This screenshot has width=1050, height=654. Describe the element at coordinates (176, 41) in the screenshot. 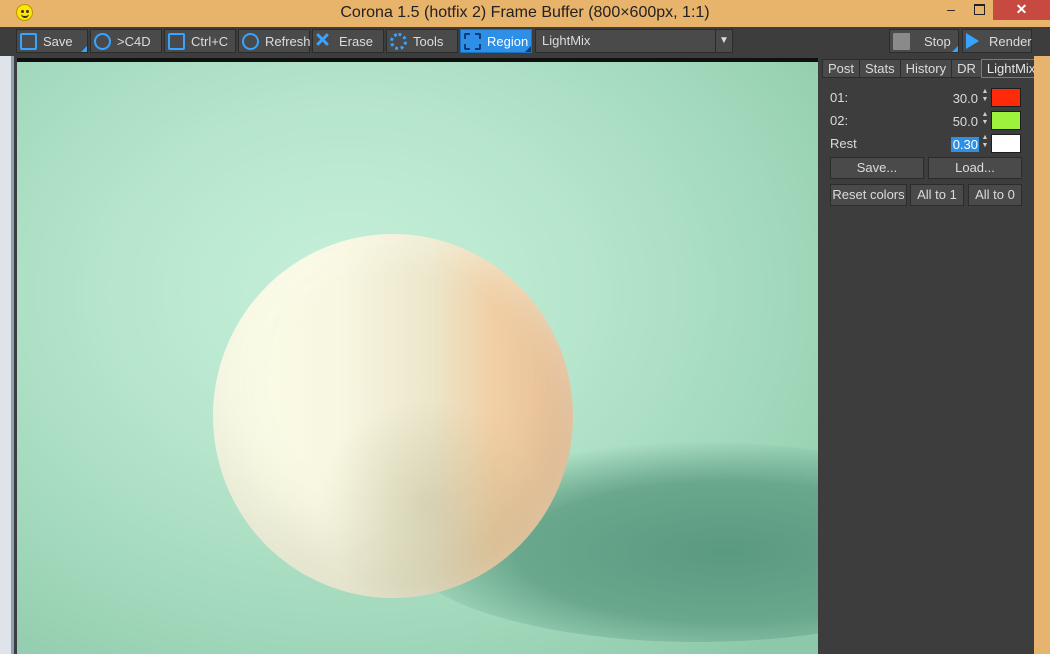

I see `clipboard-icon` at that location.